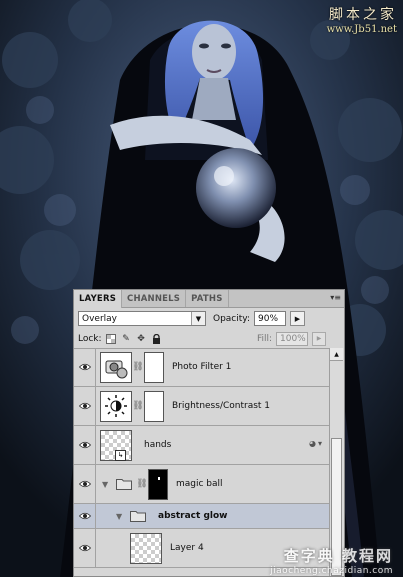 This screenshot has width=403, height=577. Describe the element at coordinates (336, 354) in the screenshot. I see `scroll-up-arrow-icon: ▲` at that location.